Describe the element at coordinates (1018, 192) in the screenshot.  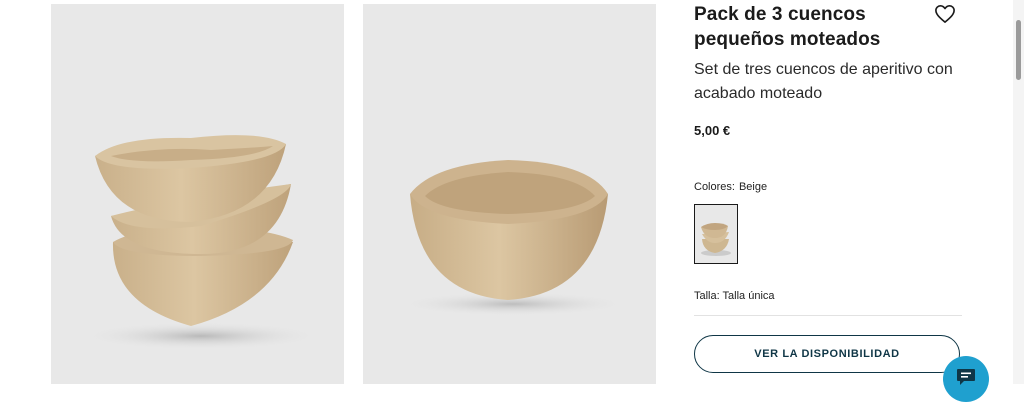
I see `page-scrollbar` at that location.